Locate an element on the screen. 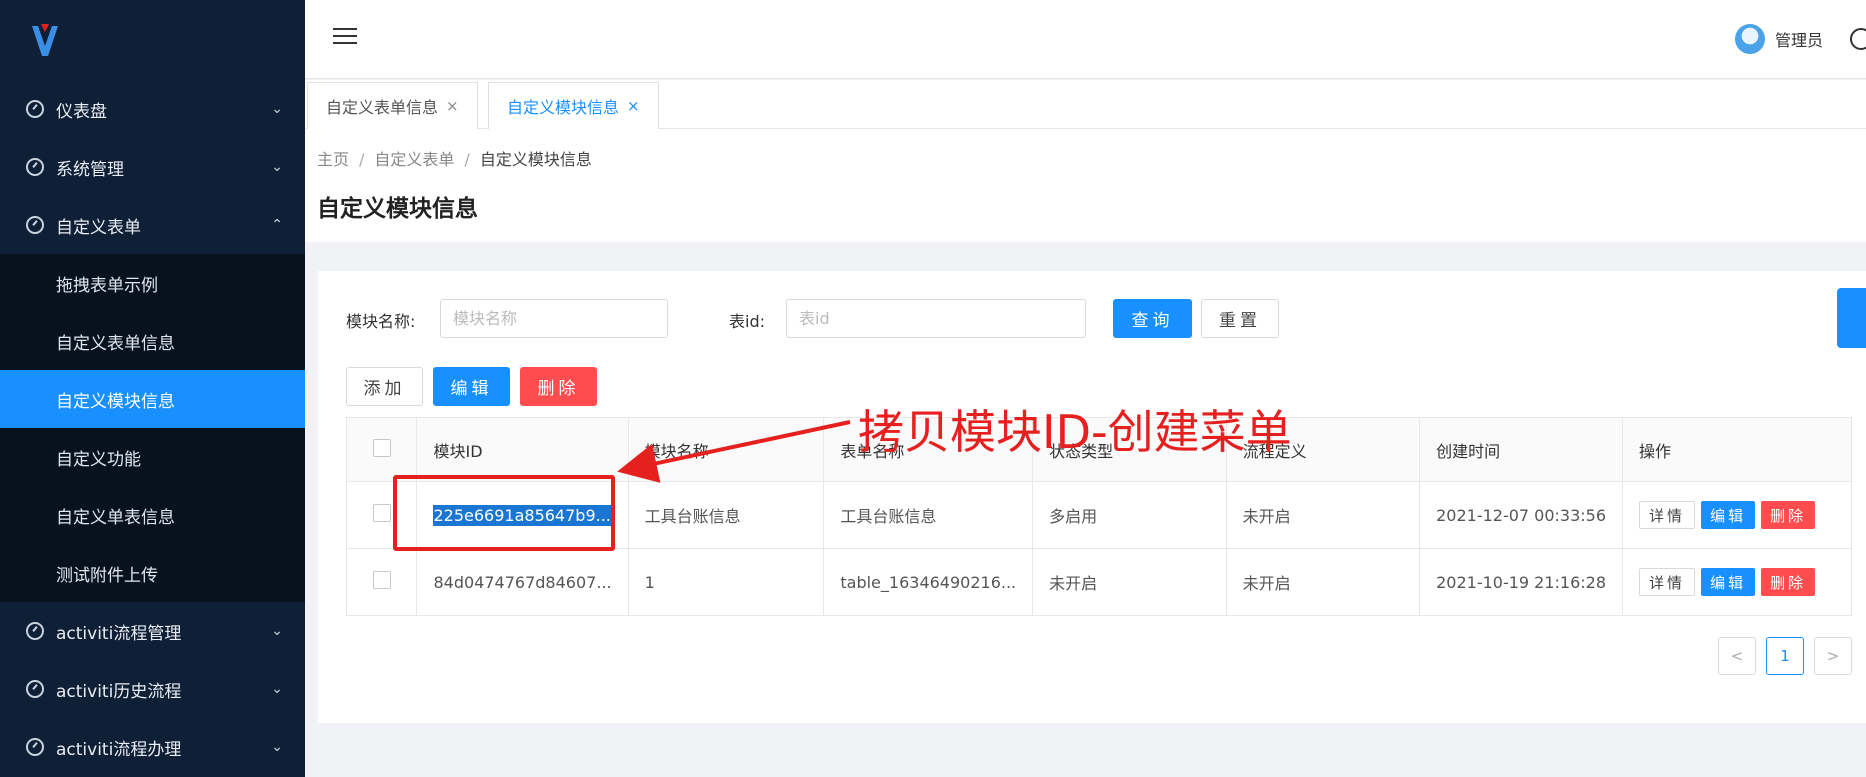 The height and width of the screenshot is (777, 1866). annotation-text: 拷贝模块ID-创建菜单 is located at coordinates (1075, 432).